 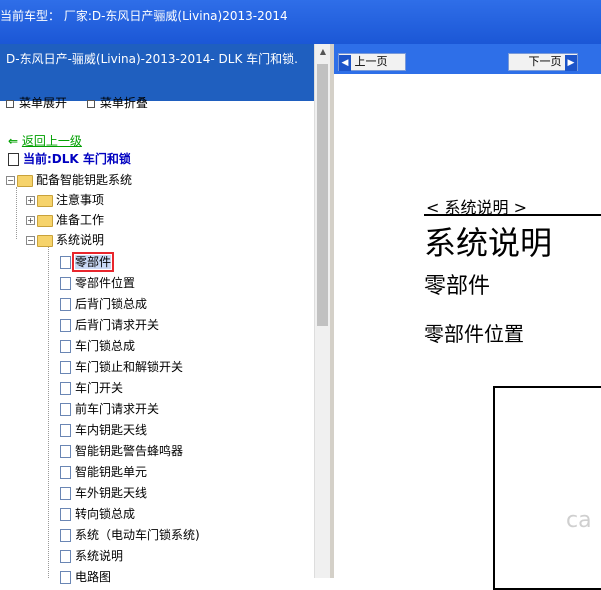 I want to click on tree-folder: − 系统说明, so click(x=65, y=240).